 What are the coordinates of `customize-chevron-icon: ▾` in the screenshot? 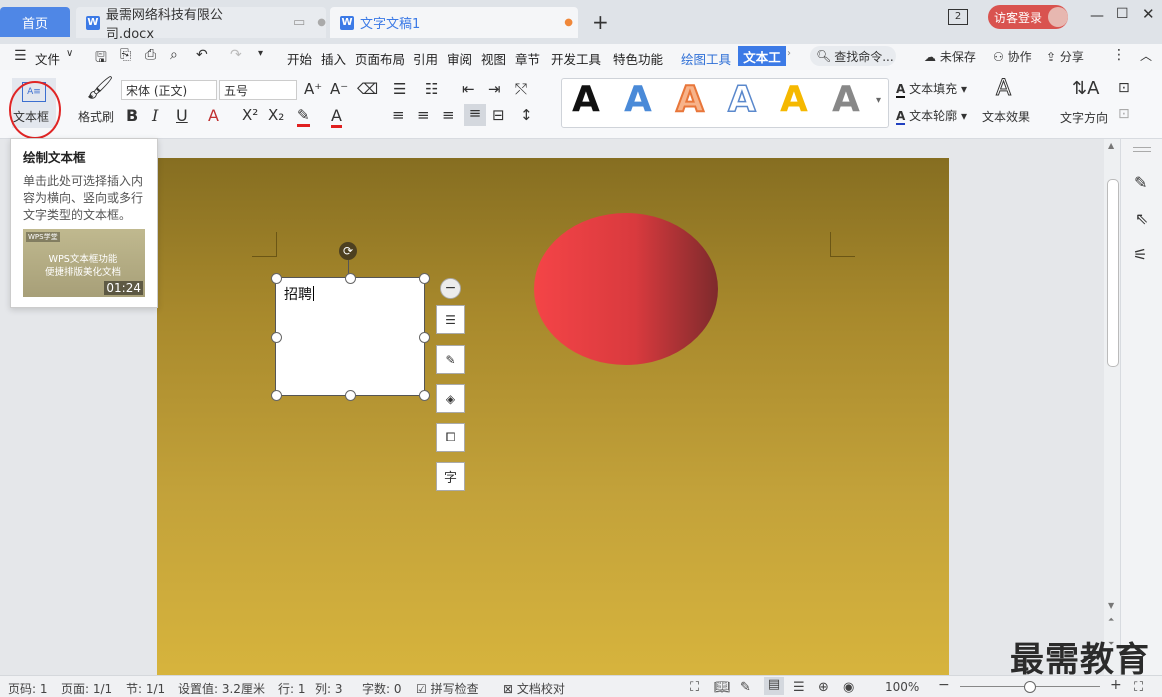 It's located at (260, 53).